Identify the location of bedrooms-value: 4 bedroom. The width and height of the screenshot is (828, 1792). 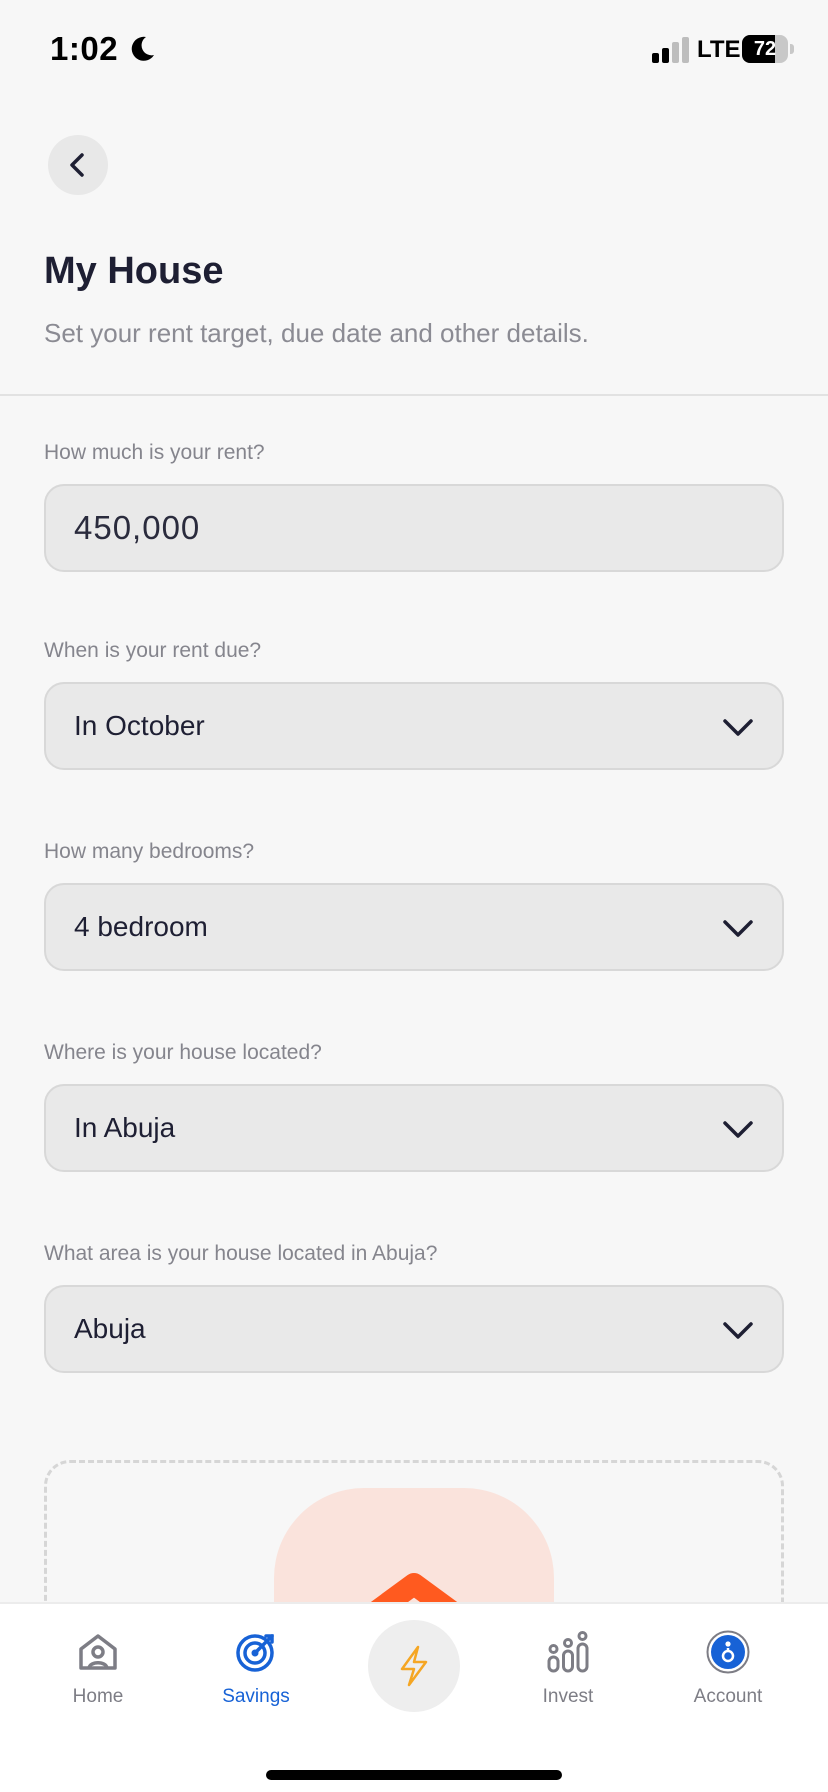
(141, 926).